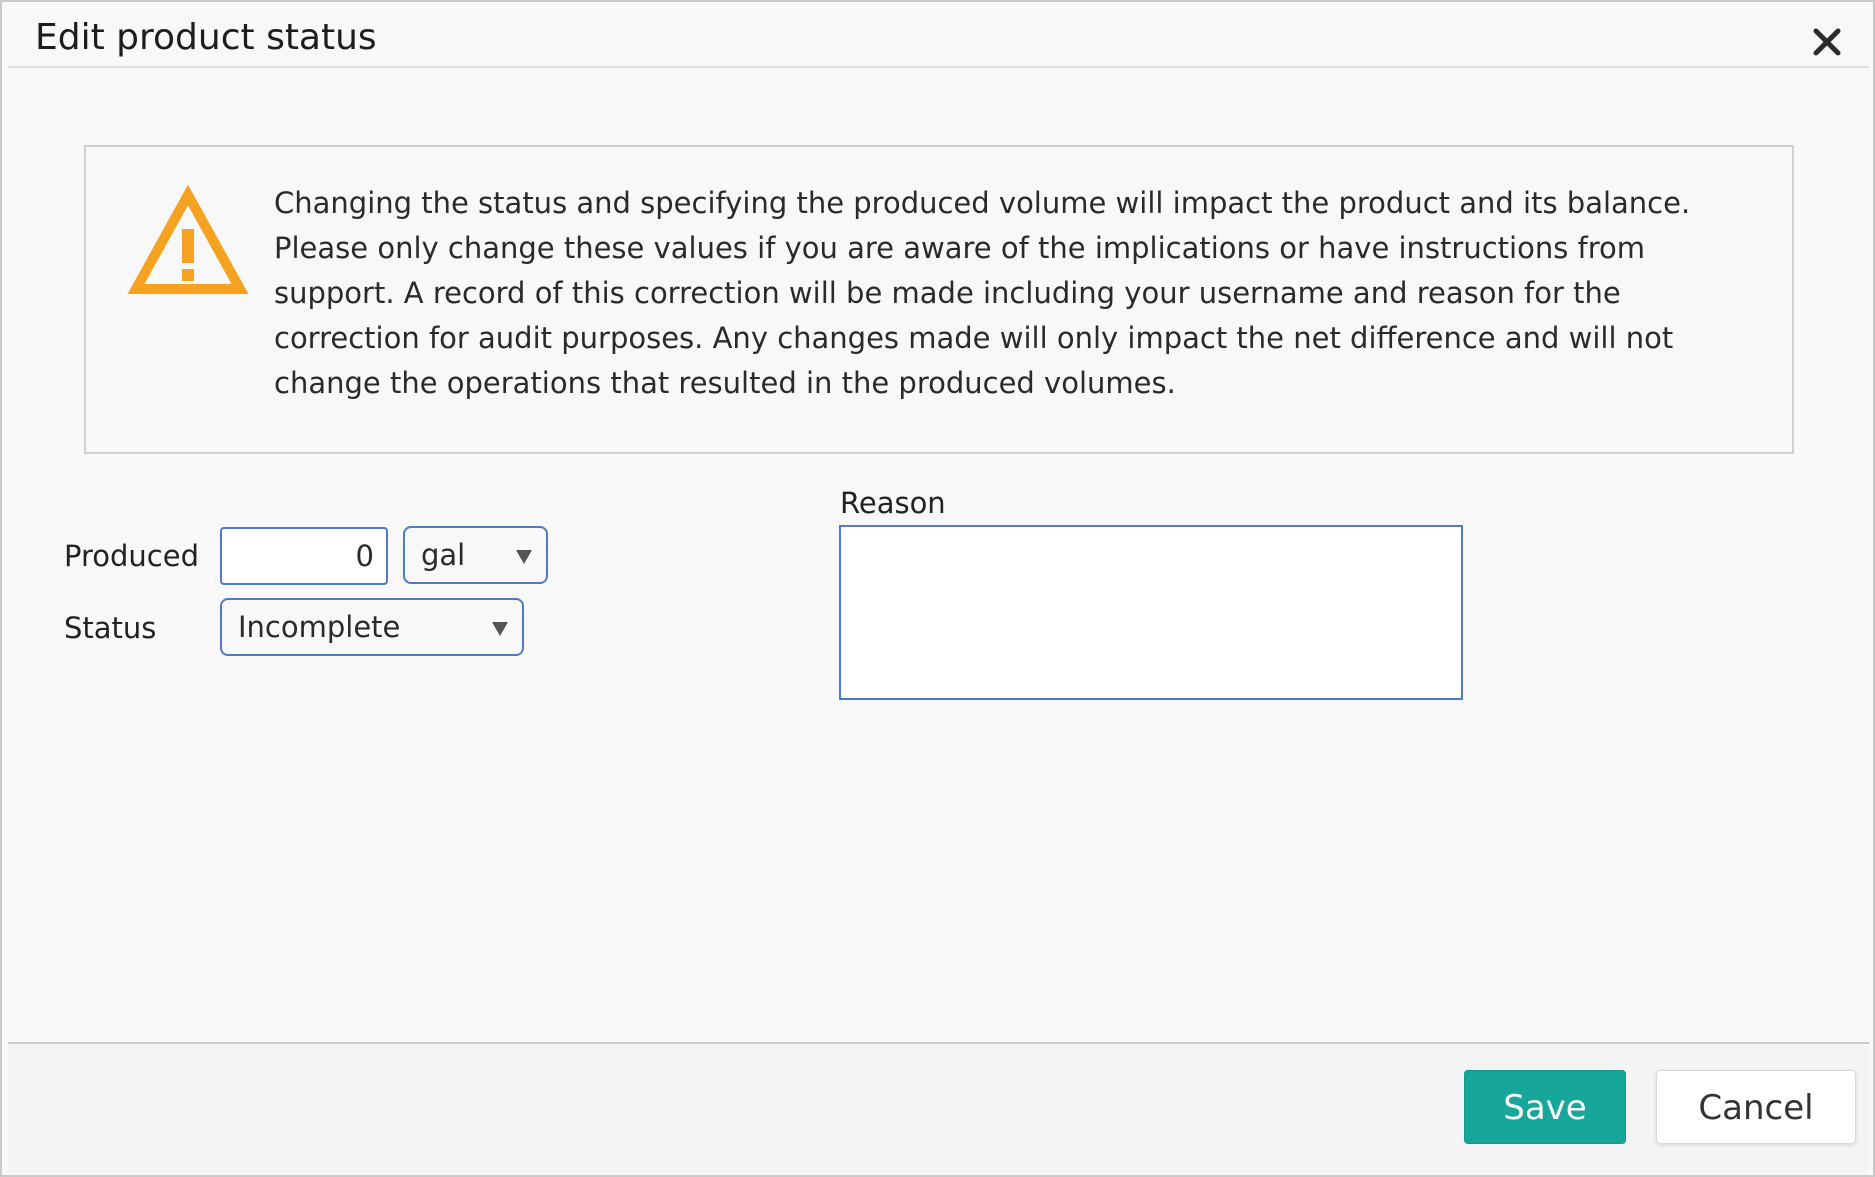 The height and width of the screenshot is (1177, 1875). I want to click on warning-triangle-icon, so click(188, 239).